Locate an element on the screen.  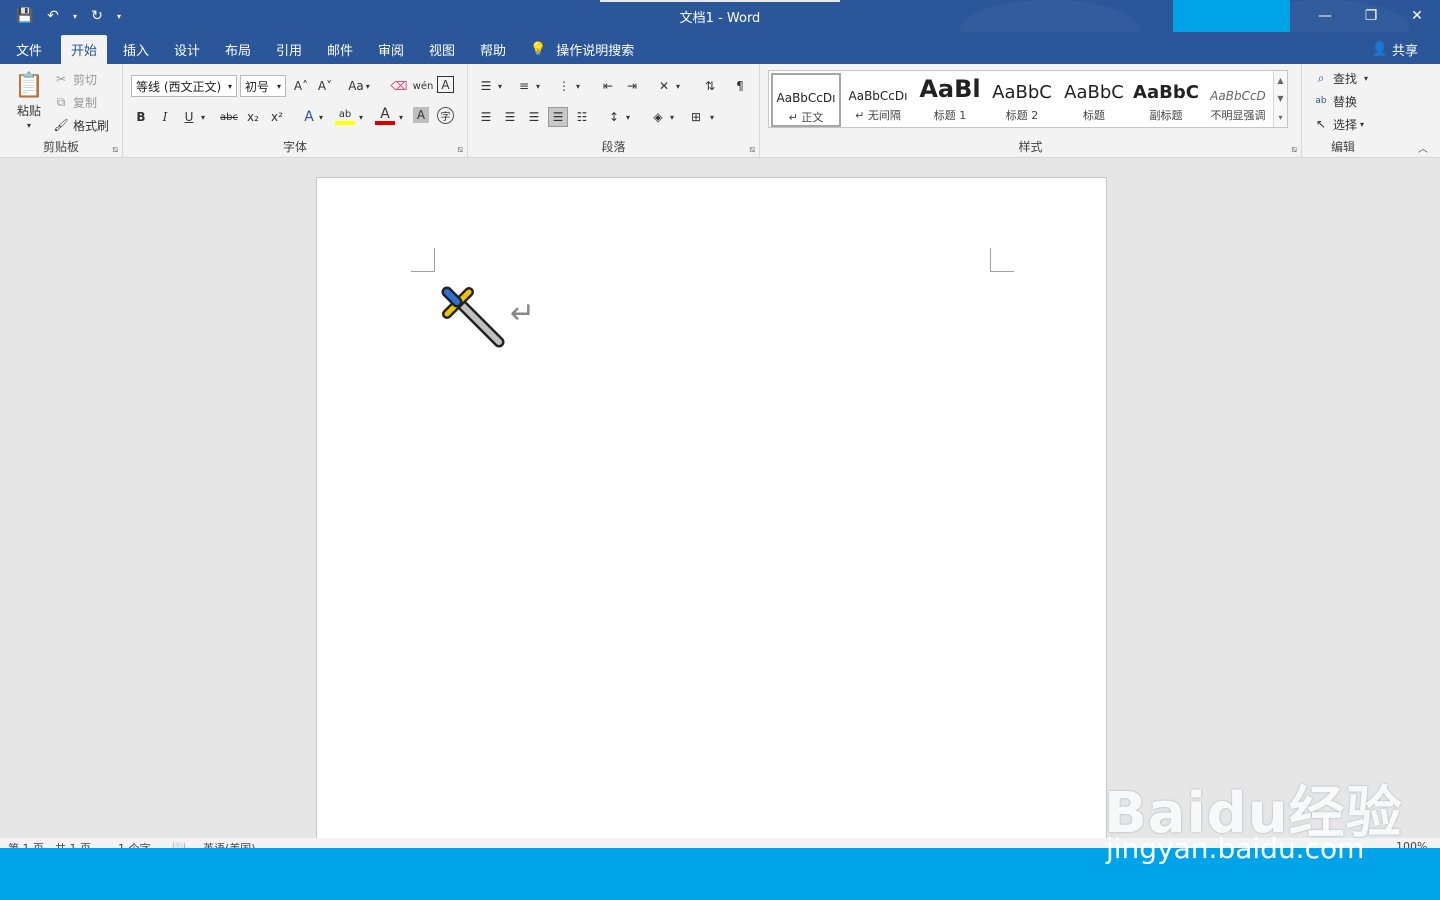
style-name: 标题 is located at coordinates (1094, 115).